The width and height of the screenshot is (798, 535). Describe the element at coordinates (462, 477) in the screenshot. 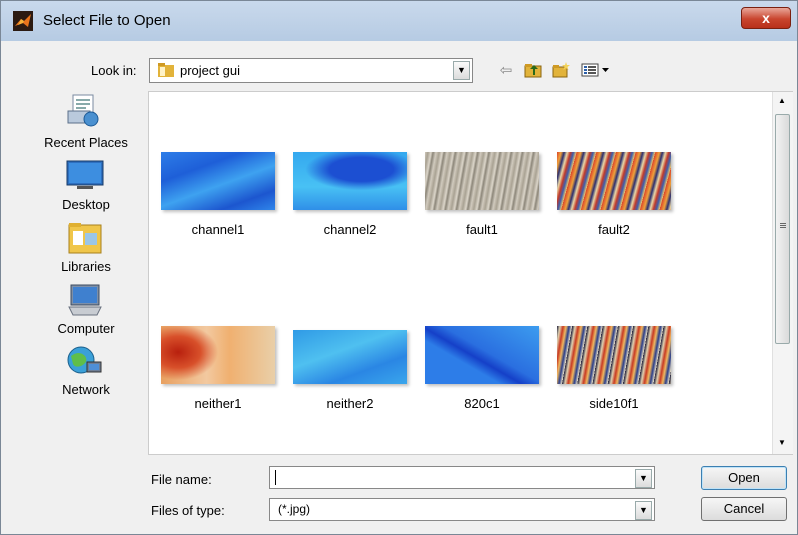

I see `file-name-input: ▼` at that location.